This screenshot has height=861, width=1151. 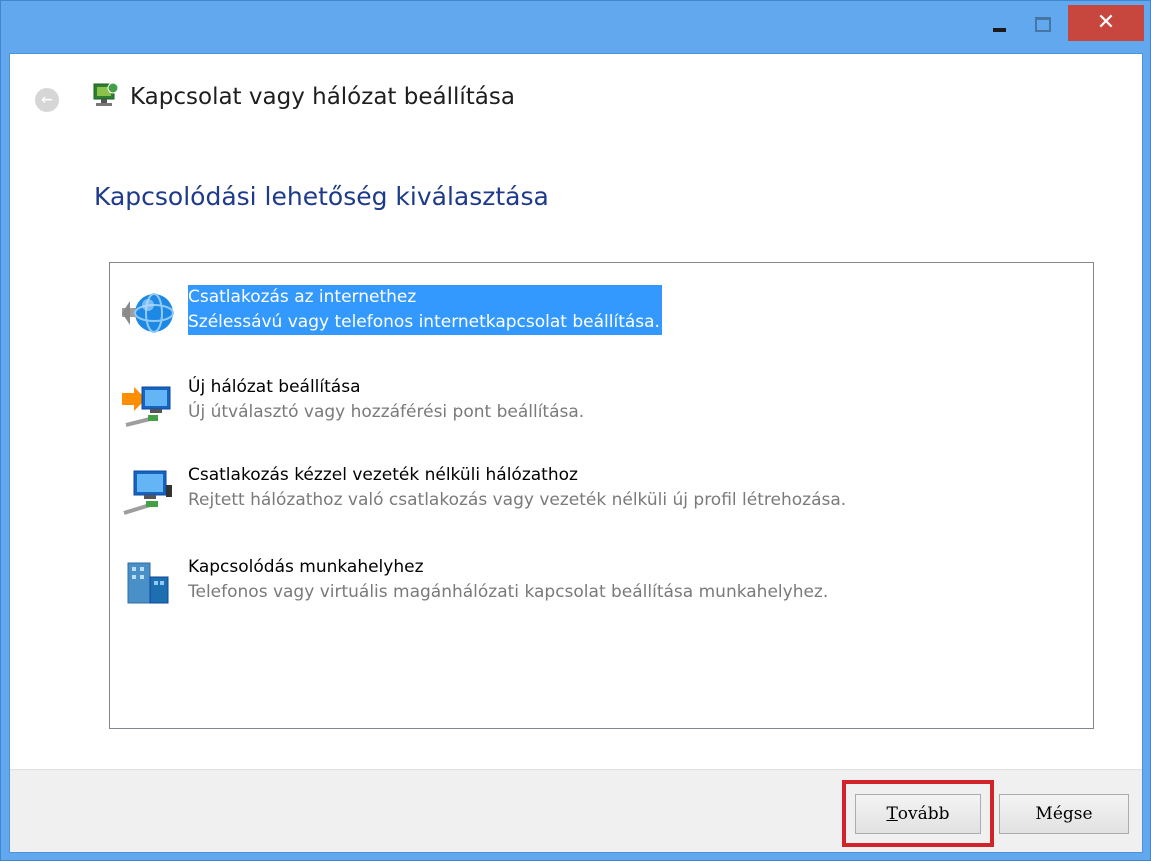 I want to click on next-label: ovább, so click(x=923, y=814).